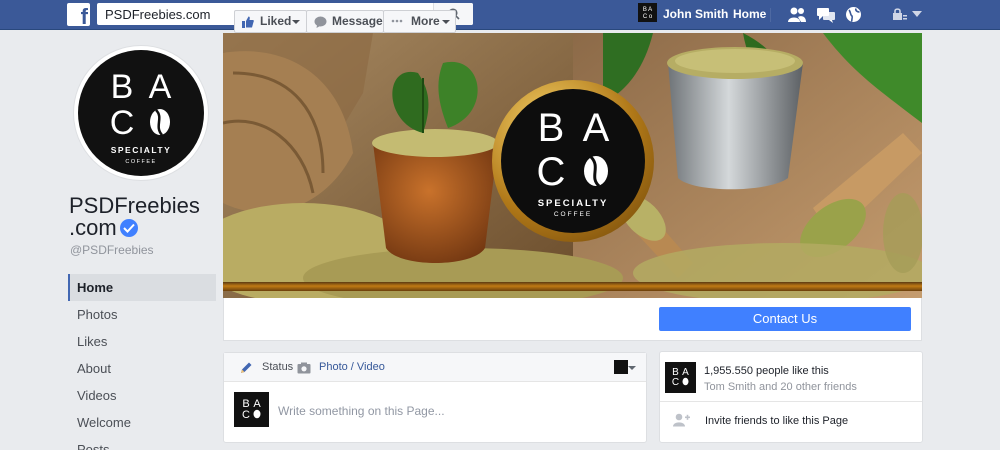  Describe the element at coordinates (917, 14) in the screenshot. I see `caret-down-icon` at that location.